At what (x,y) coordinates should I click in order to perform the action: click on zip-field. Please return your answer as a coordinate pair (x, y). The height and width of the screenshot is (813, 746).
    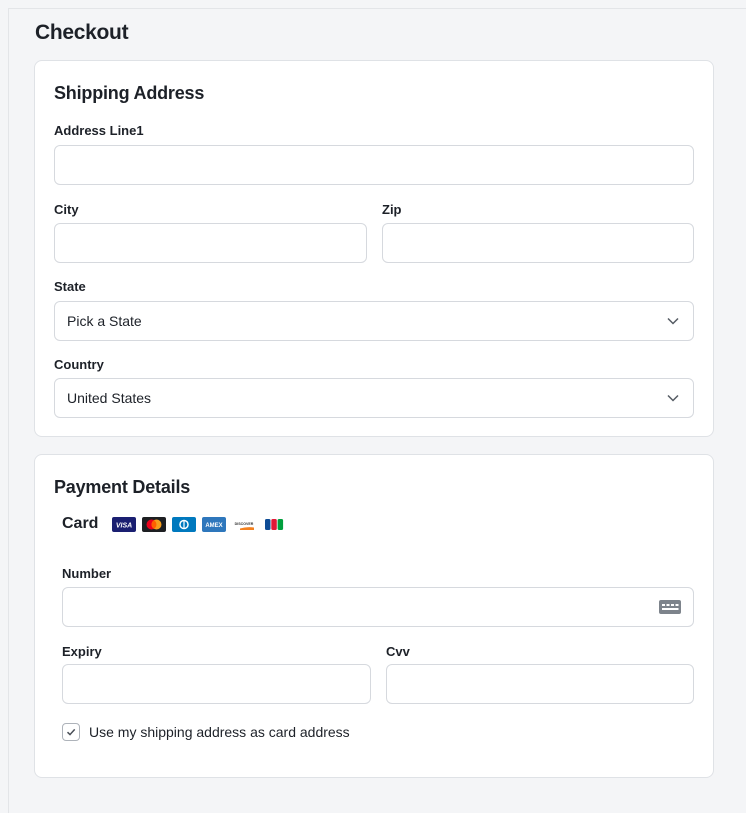
    Looking at the image, I should click on (538, 243).